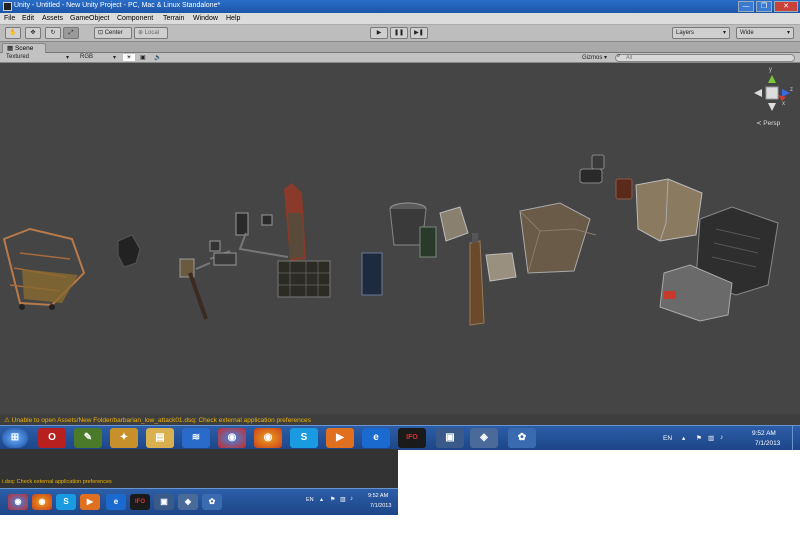 This screenshot has width=800, height=533. What do you see at coordinates (767, 443) in the screenshot?
I see `clock-date: 7/1/2013` at bounding box center [767, 443].